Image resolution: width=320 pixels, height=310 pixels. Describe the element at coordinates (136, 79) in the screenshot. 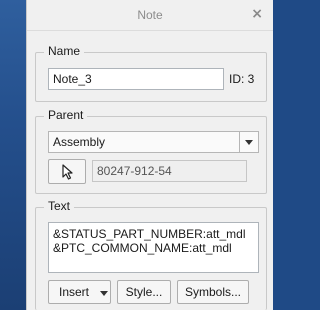

I see `name-input: Note_3` at that location.